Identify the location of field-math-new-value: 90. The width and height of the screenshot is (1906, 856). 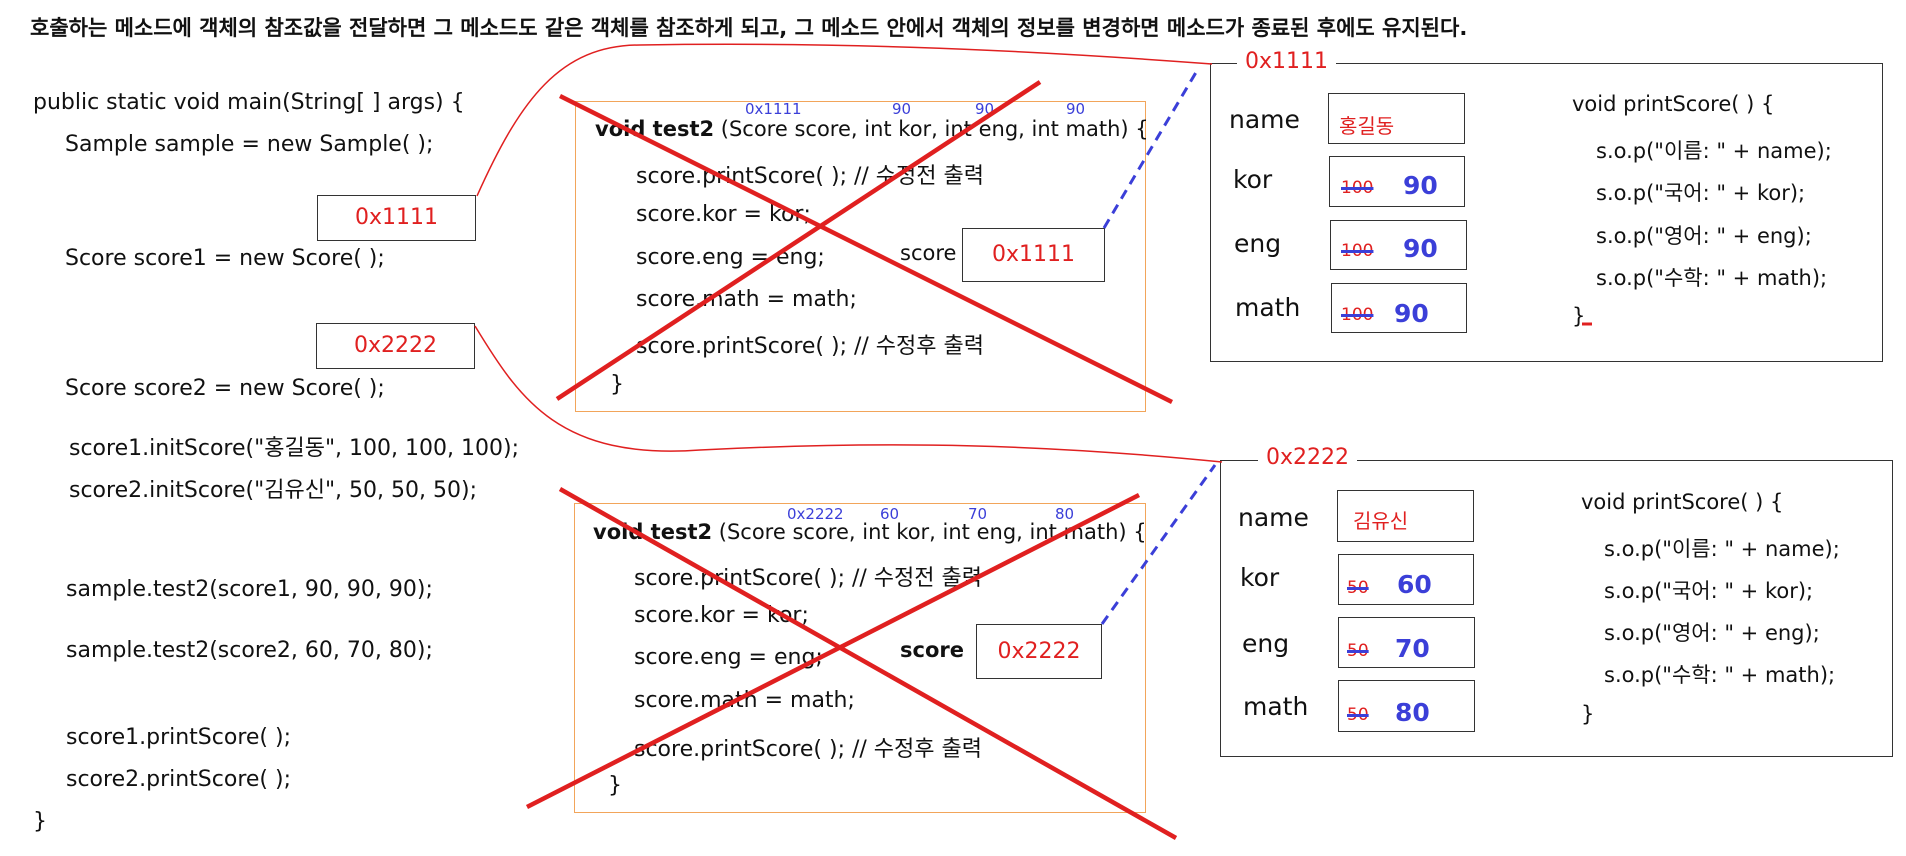
(1411, 313).